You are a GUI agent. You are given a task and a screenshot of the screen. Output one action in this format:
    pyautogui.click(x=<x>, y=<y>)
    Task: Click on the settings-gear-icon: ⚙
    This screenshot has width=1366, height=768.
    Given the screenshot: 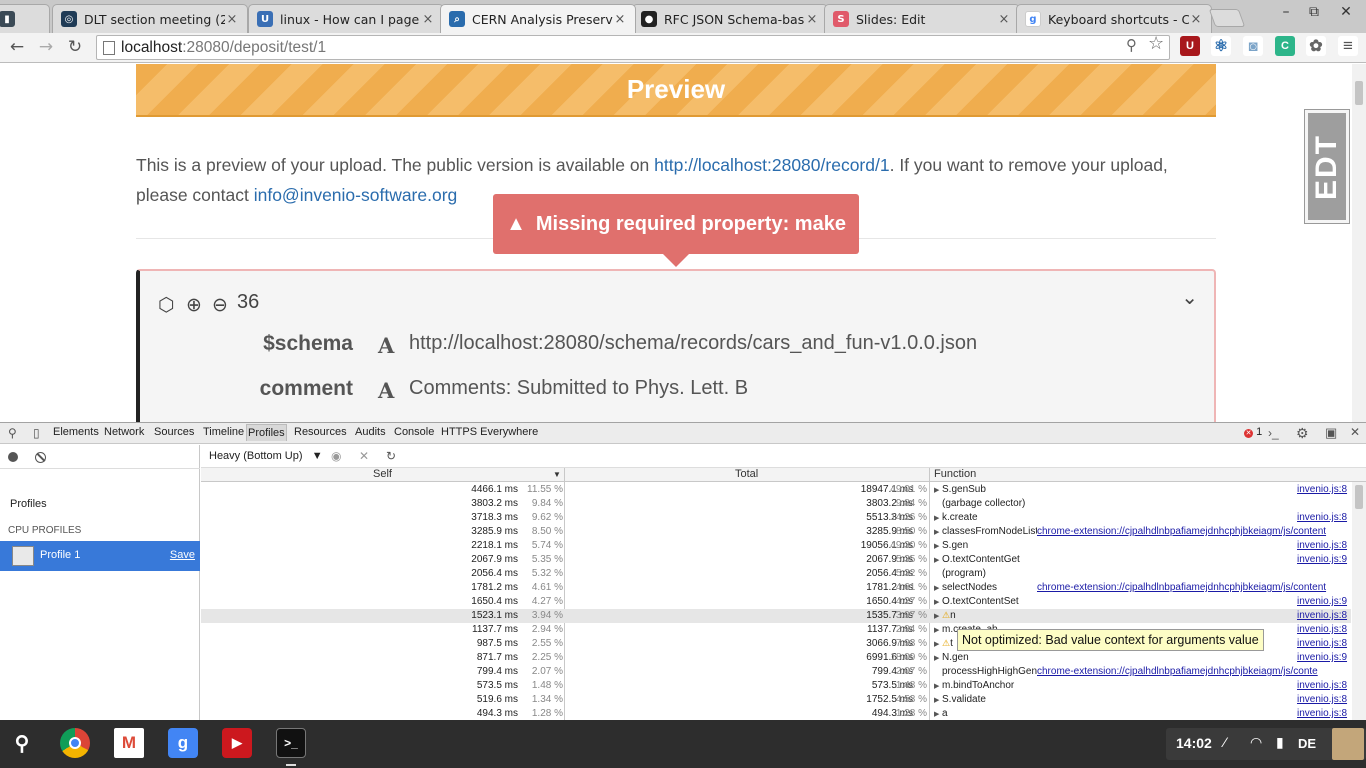 What is the action you would take?
    pyautogui.click(x=1302, y=433)
    